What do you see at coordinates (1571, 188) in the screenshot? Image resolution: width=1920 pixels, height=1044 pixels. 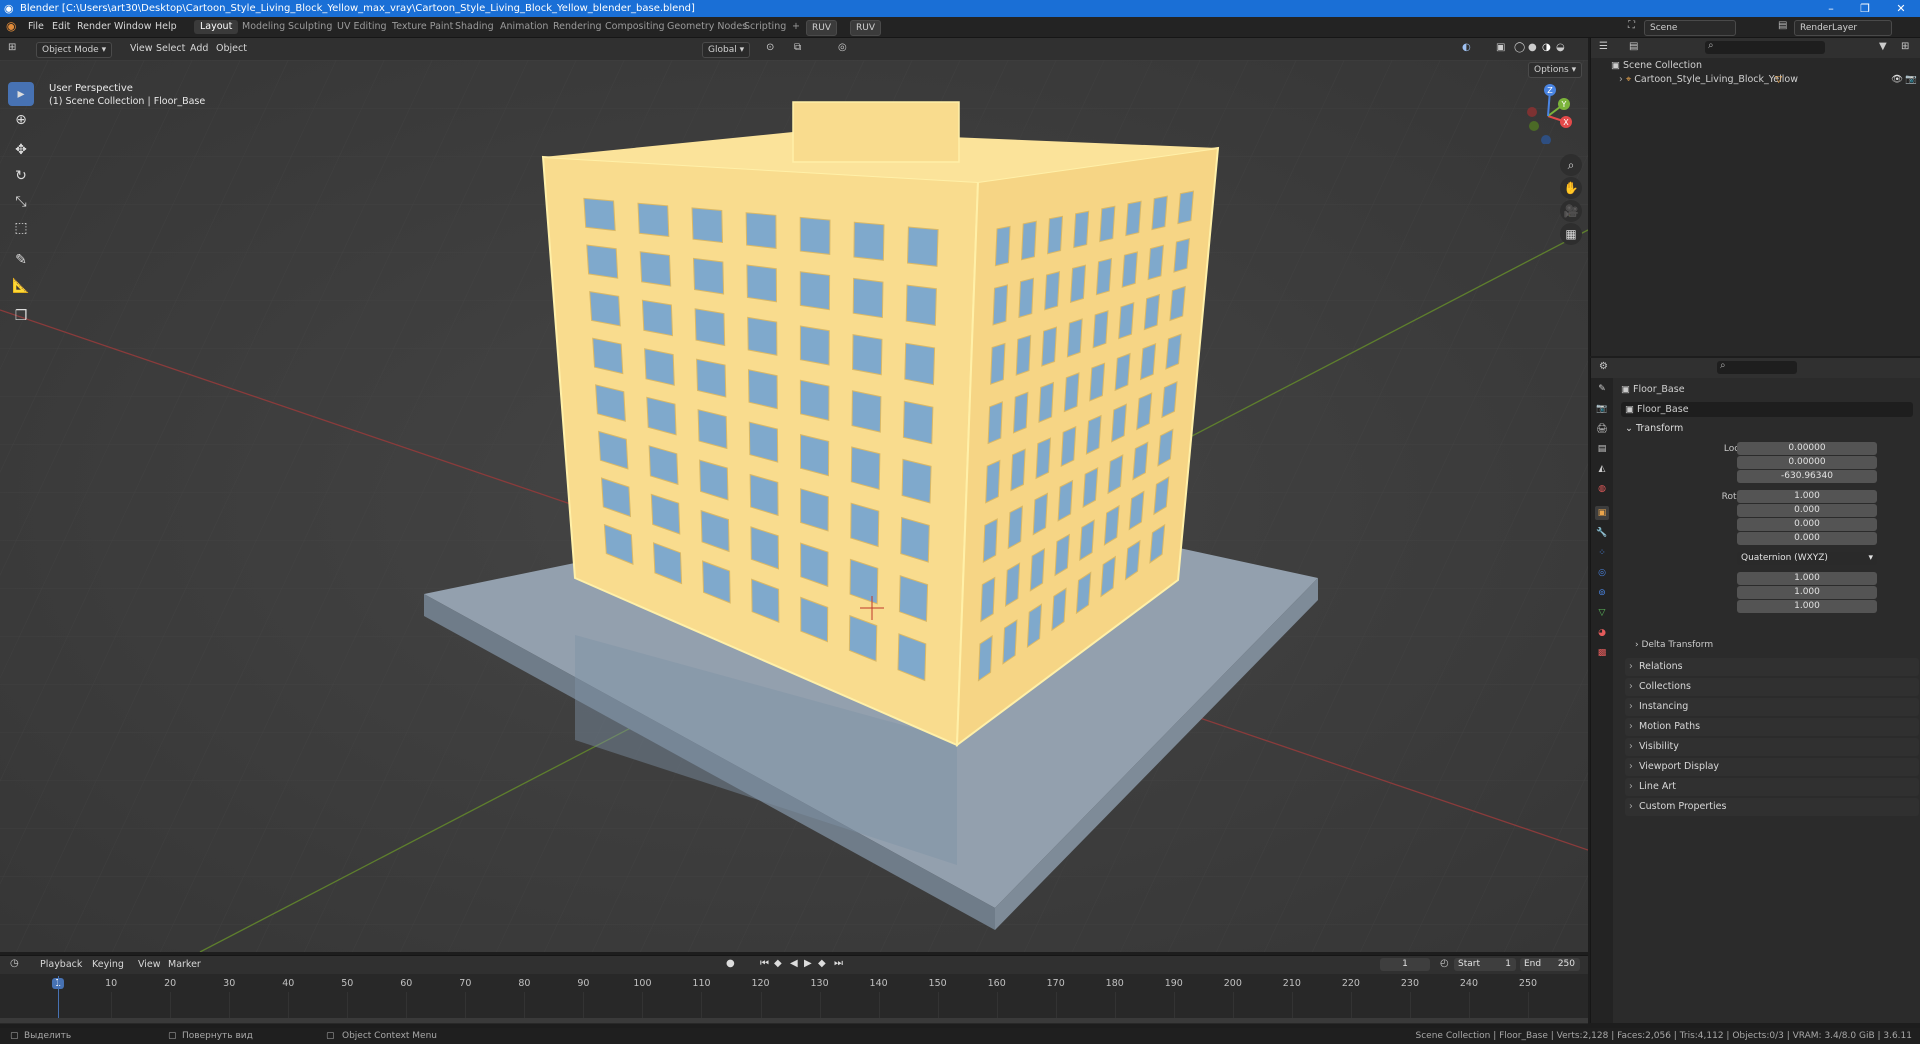 I see `pan-view-button: ✋` at bounding box center [1571, 188].